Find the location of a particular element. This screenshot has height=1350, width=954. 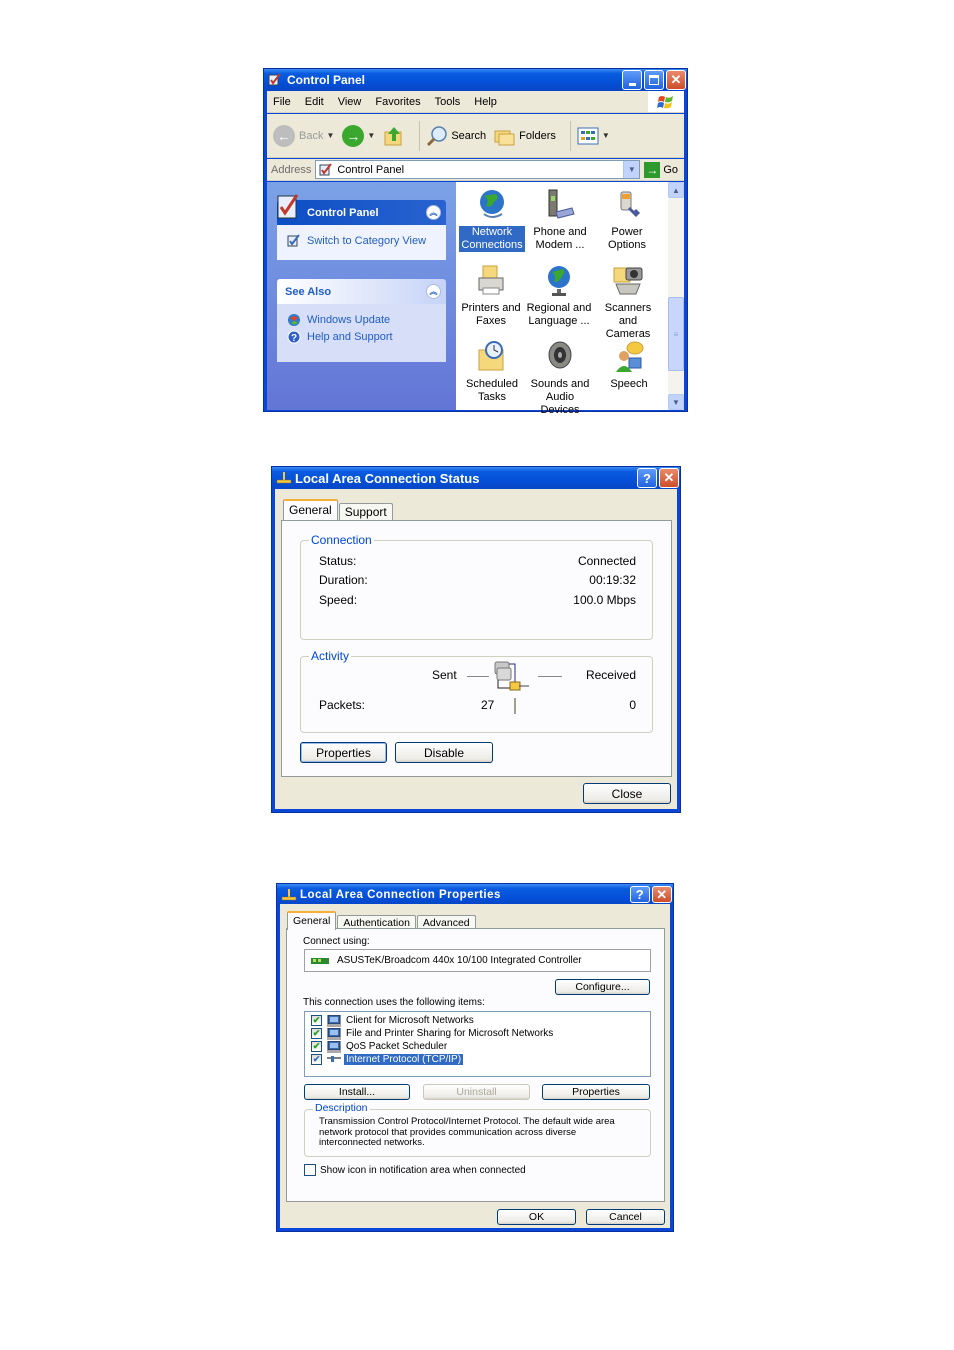

scroll-up-button: ▲ is located at coordinates (676, 190).